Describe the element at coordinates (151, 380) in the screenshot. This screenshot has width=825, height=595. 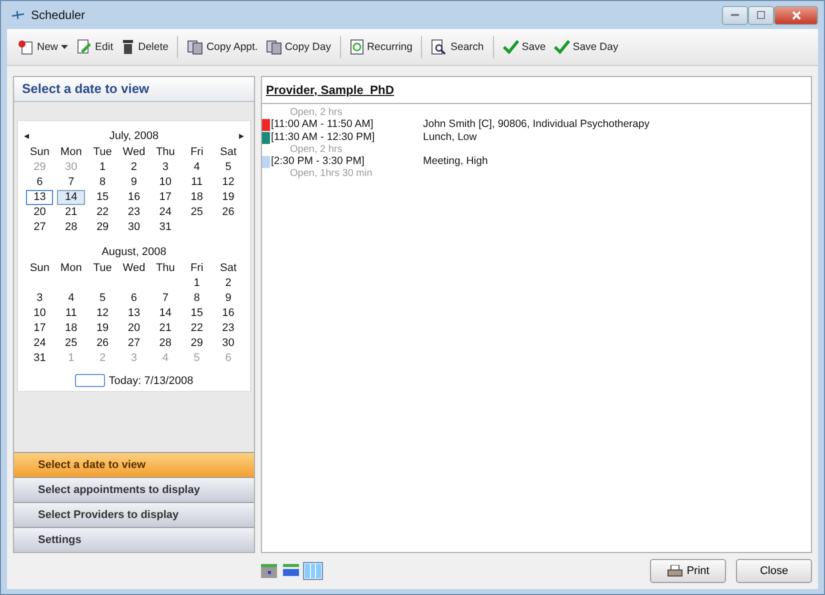
I see `today-link: Today: 7/13/2008` at that location.